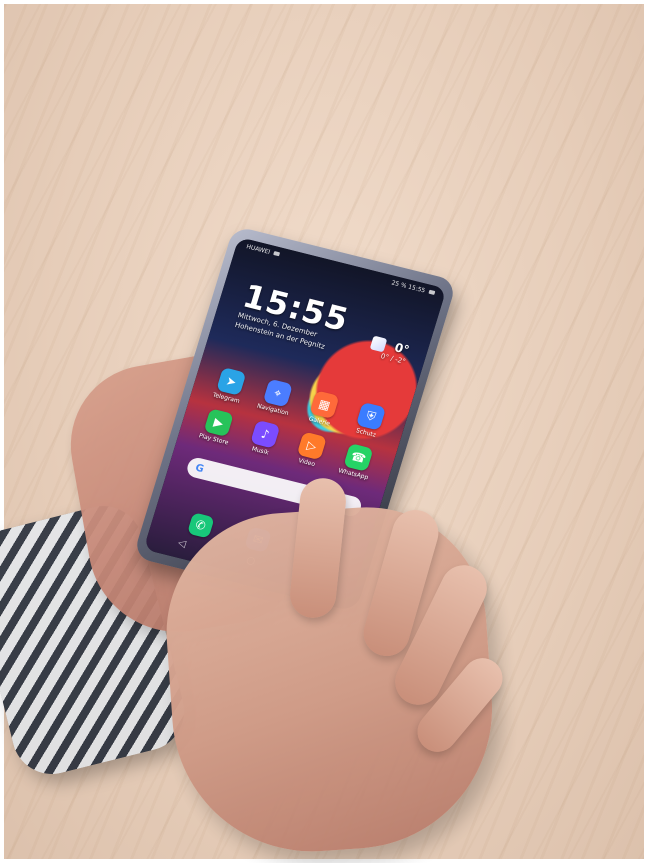  What do you see at coordinates (200, 468) in the screenshot?
I see `google-g-icon: G` at bounding box center [200, 468].